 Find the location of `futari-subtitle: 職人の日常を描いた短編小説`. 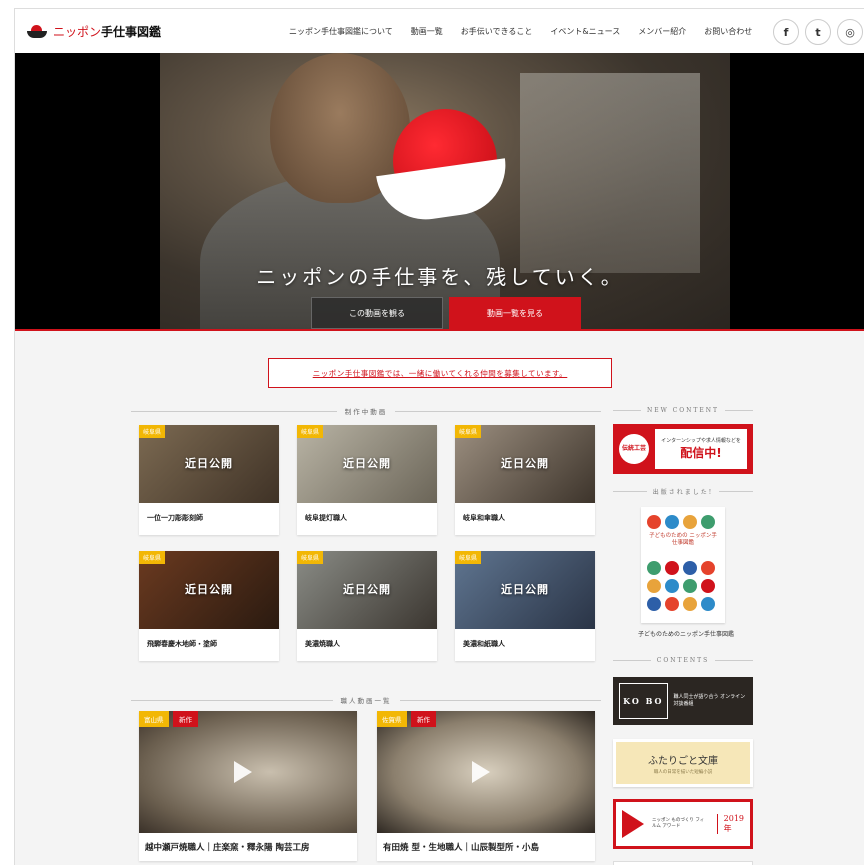

futari-subtitle: 職人の日常を描いた短編小説 is located at coordinates (683, 772).